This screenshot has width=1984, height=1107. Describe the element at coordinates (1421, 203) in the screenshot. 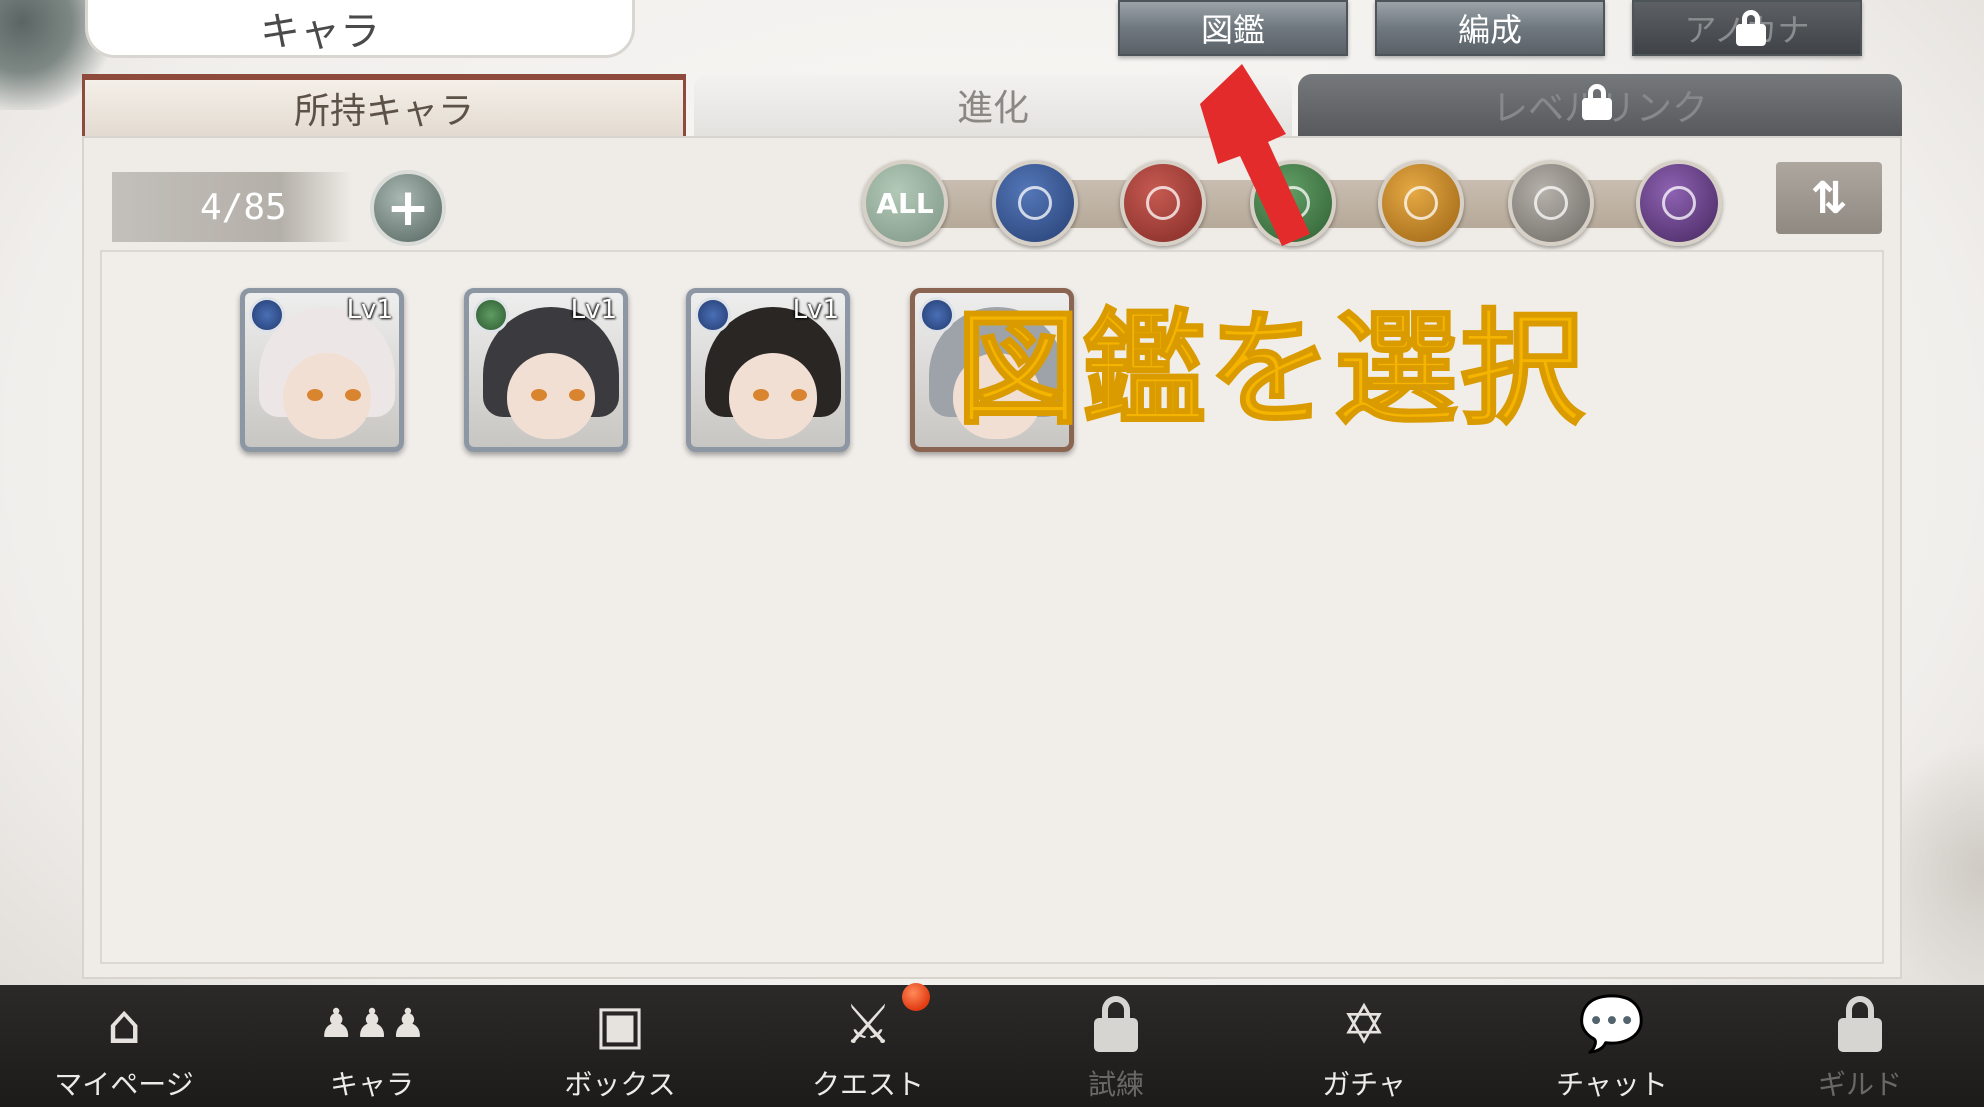

I see `filter-light-icon` at that location.